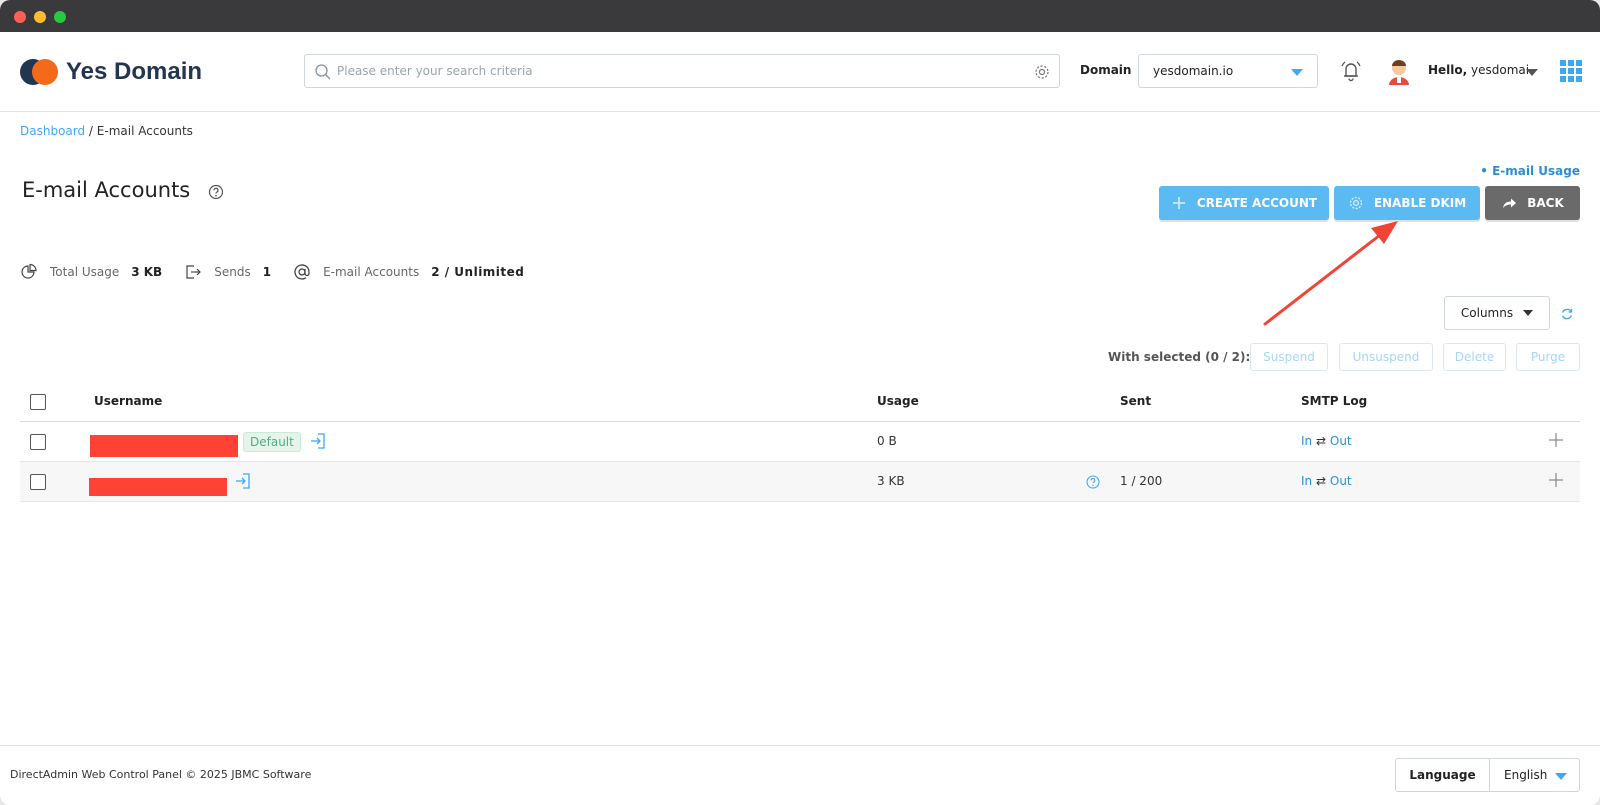 The height and width of the screenshot is (805, 1600). Describe the element at coordinates (302, 272) in the screenshot. I see `at-sign-icon` at that location.